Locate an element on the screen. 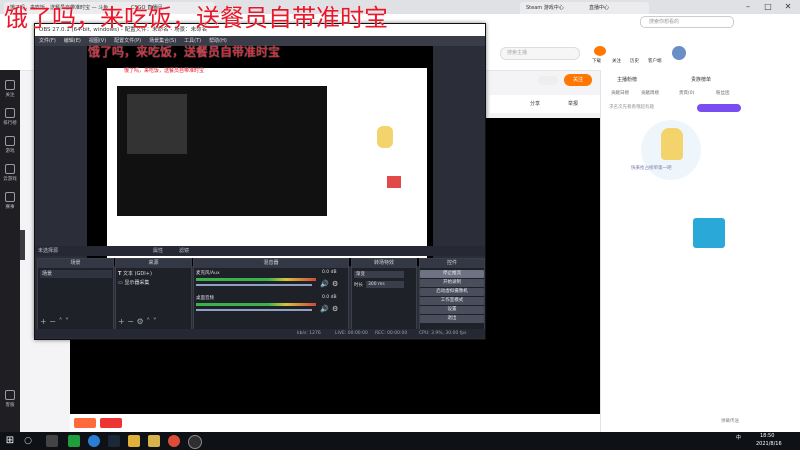 The height and width of the screenshot is (450, 800). nested-rank-panel is located at coordinates (380, 166).